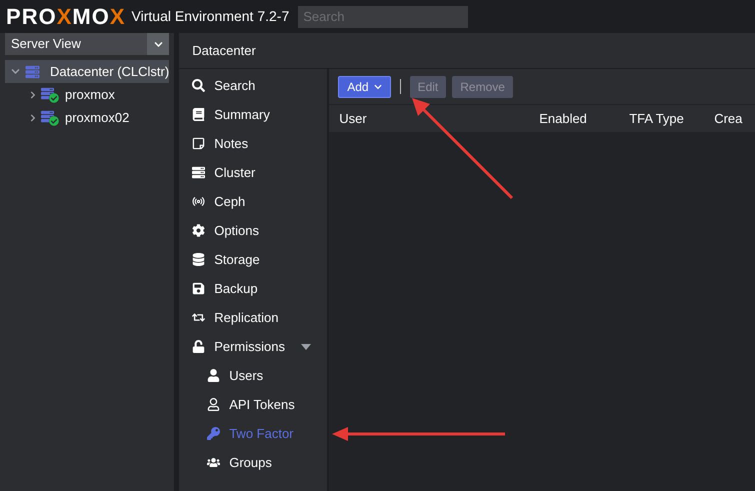  Describe the element at coordinates (253, 404) in the screenshot. I see `nav-item: API Tokens` at that location.